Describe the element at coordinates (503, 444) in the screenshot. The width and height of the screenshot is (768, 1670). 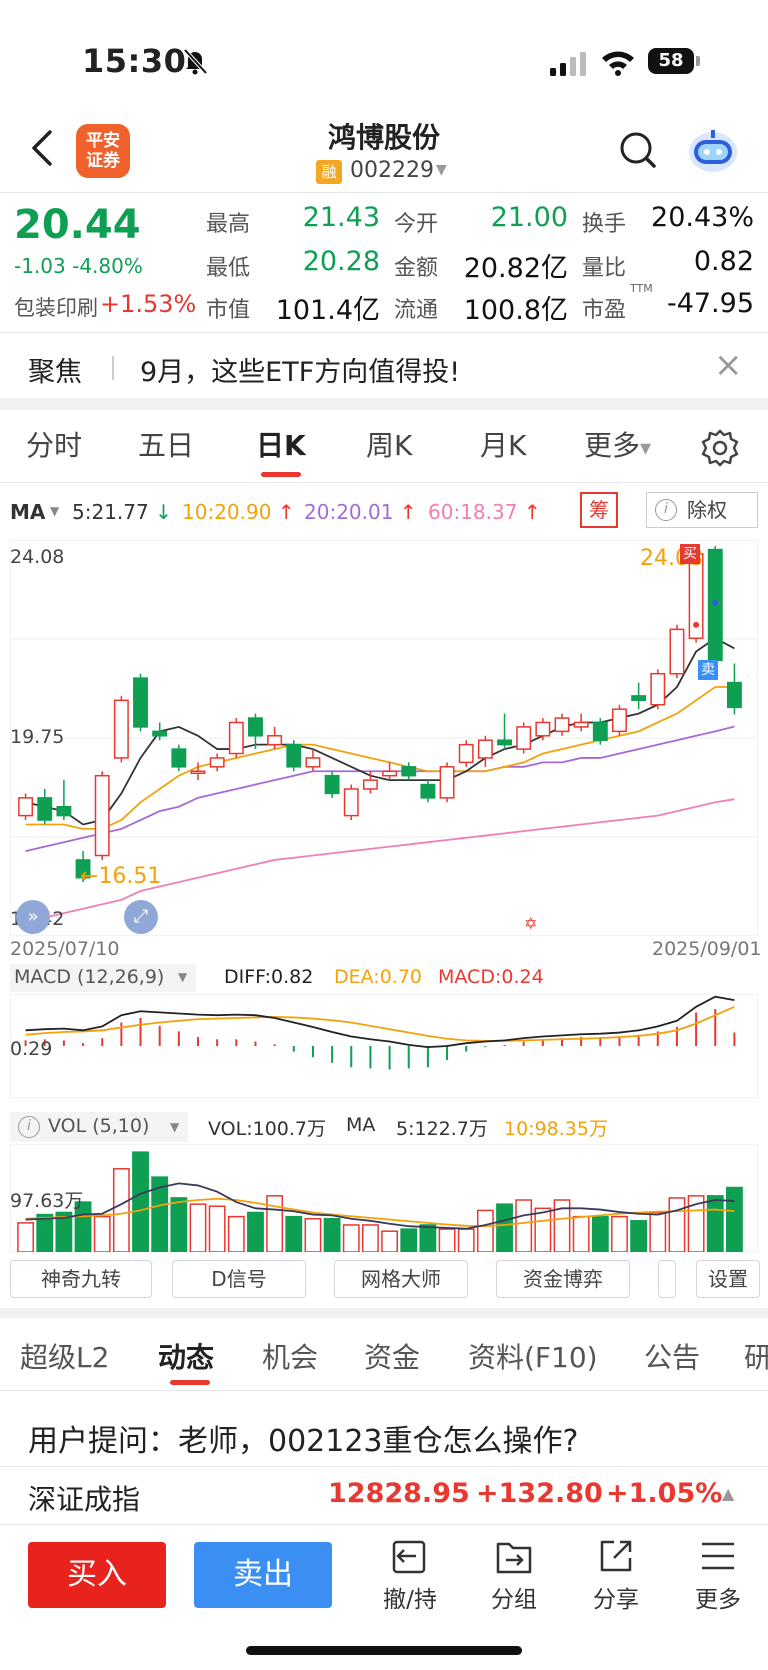
I see `period-tab: 月K` at that location.